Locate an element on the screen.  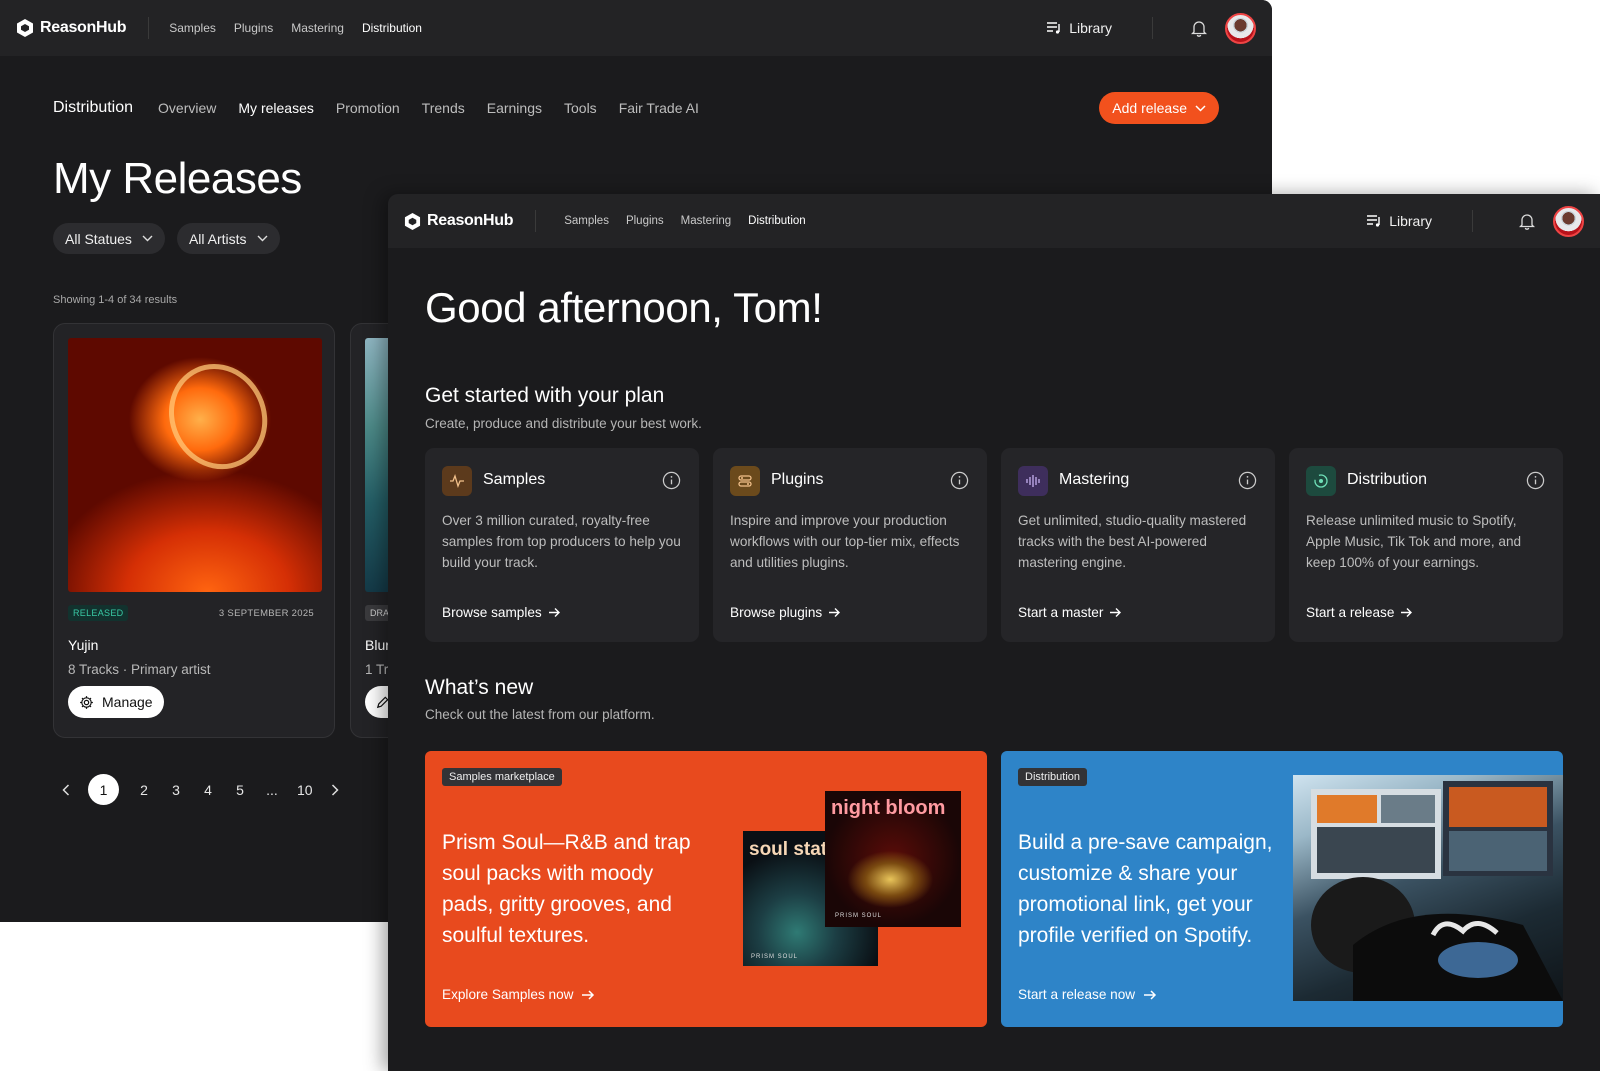
tab-fair-trade-ai: Fair Trade AI is located at coordinates (659, 108).